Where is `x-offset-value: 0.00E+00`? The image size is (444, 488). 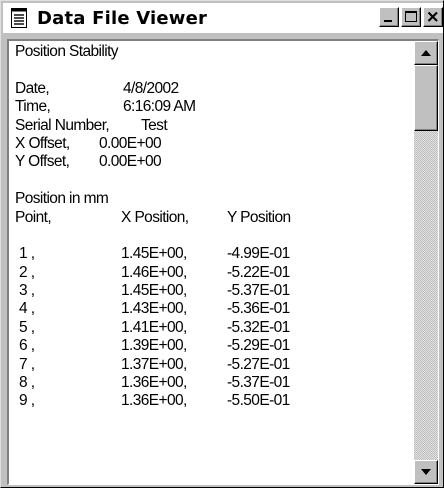
x-offset-value: 0.00E+00 is located at coordinates (130, 143).